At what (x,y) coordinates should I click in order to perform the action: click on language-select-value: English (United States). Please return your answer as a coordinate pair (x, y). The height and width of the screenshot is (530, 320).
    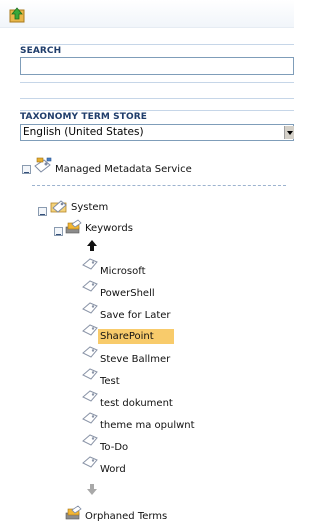
    Looking at the image, I should click on (83, 132).